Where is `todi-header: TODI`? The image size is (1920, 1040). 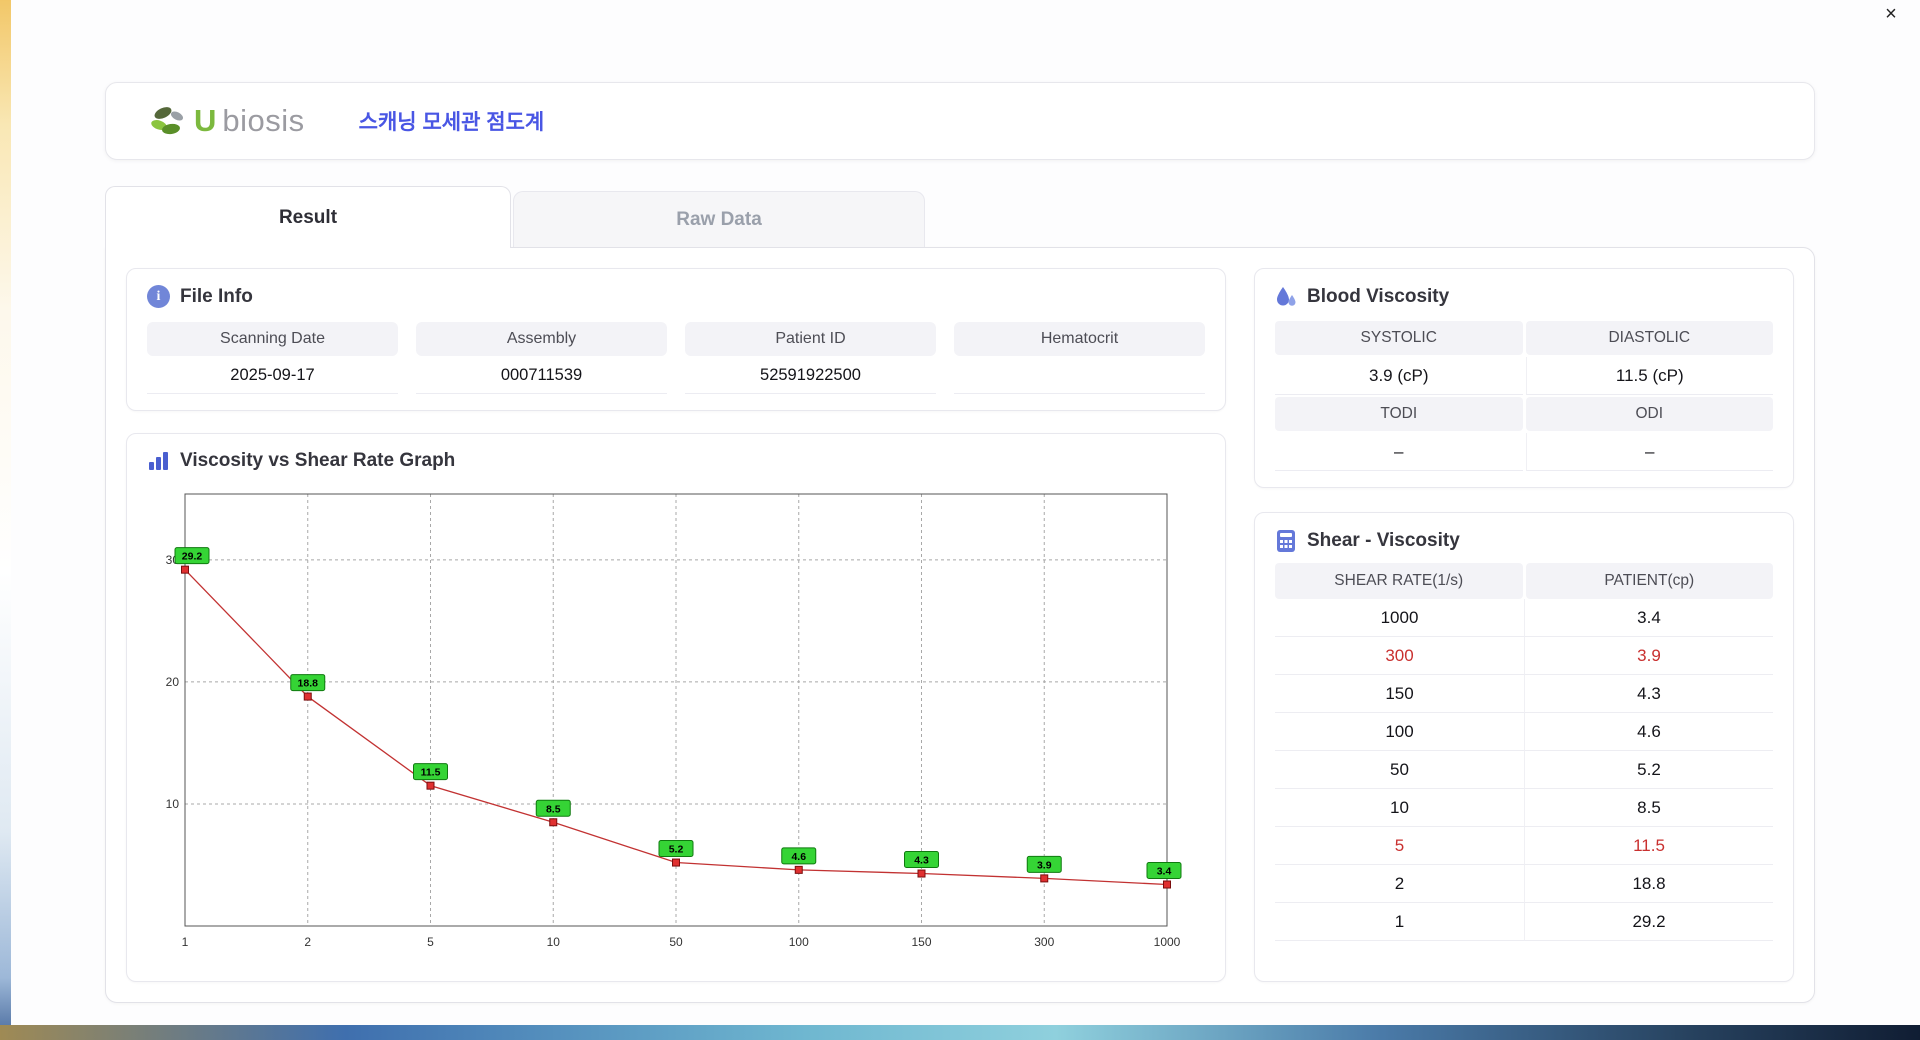
todi-header: TODI is located at coordinates (1399, 414).